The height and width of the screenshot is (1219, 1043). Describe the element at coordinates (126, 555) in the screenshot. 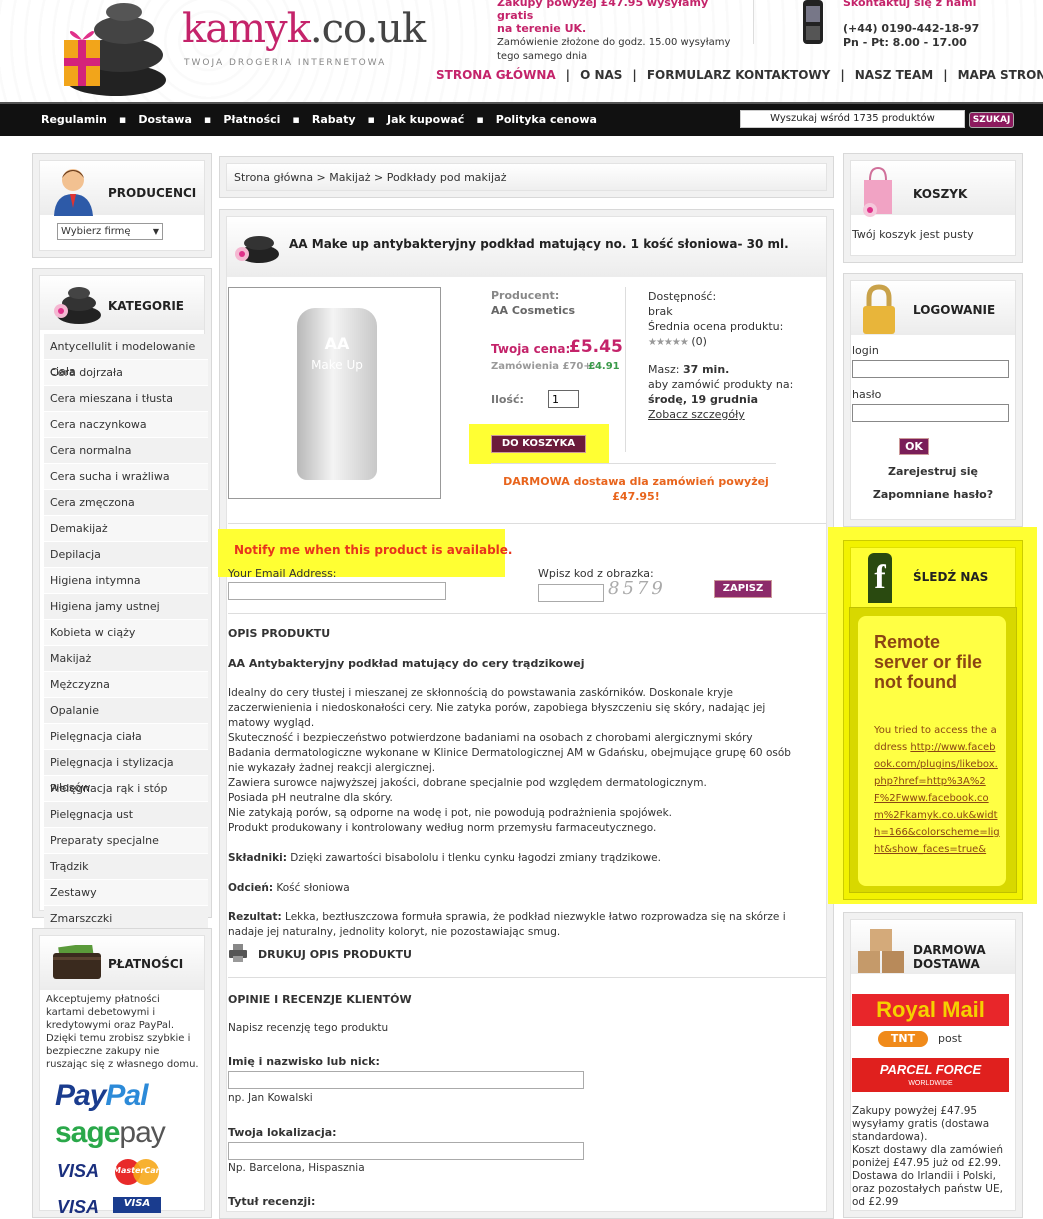

I see `category-item: Depilacja` at that location.